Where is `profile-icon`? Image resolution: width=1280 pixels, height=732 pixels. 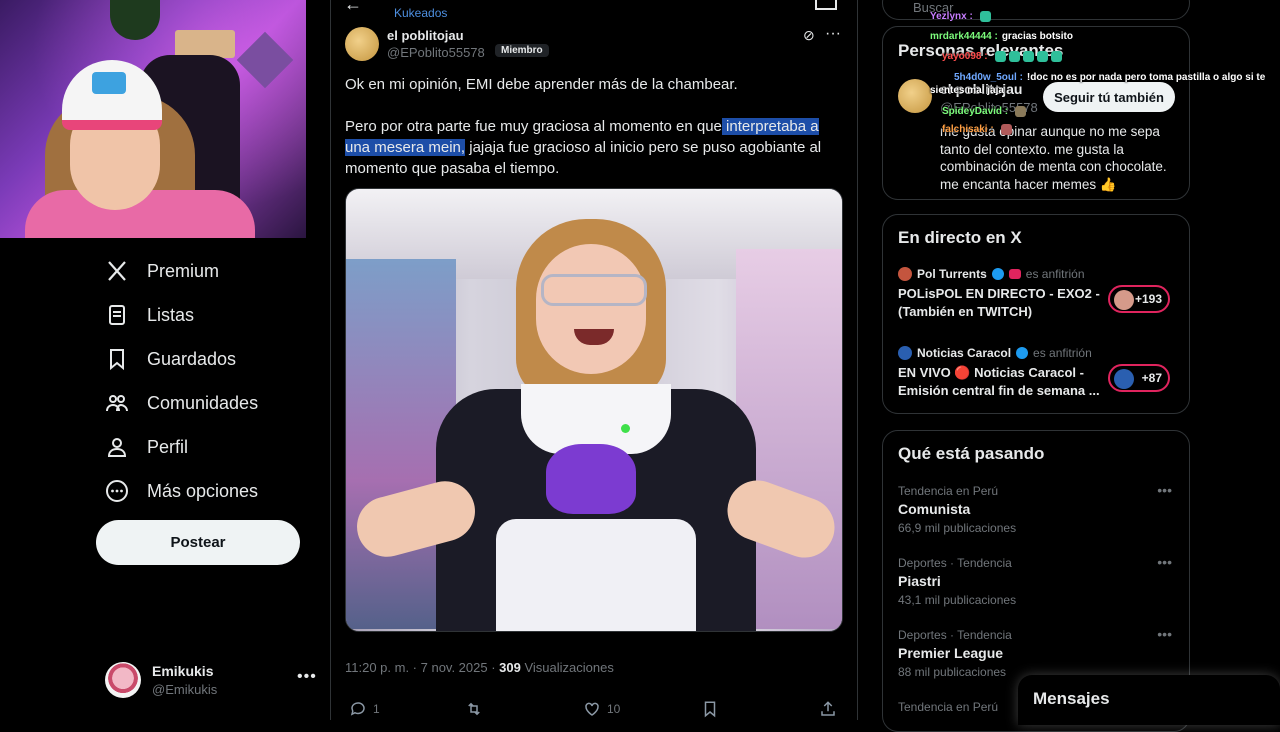 profile-icon is located at coordinates (117, 447).